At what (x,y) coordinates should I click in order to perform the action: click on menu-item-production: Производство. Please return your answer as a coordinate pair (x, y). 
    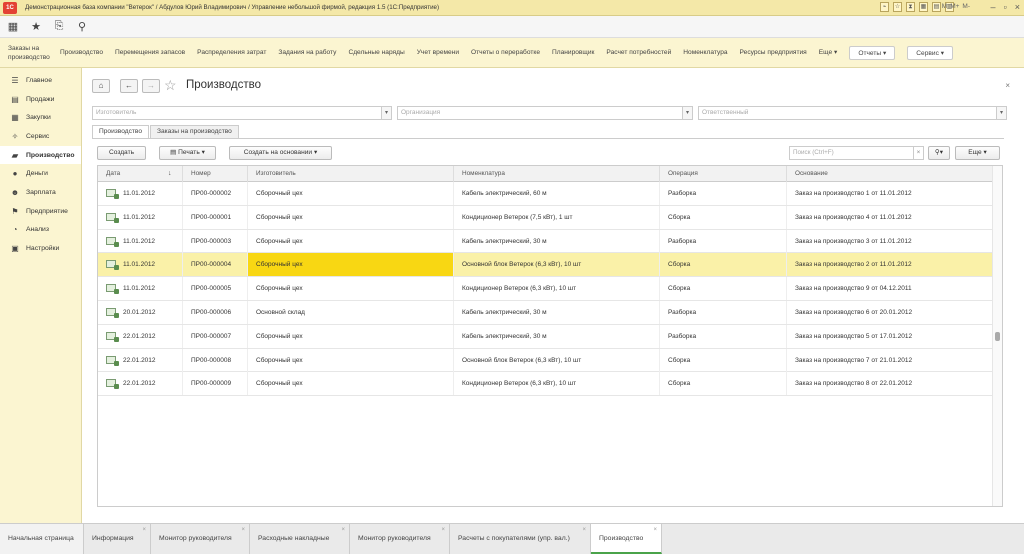
    Looking at the image, I should click on (81, 52).